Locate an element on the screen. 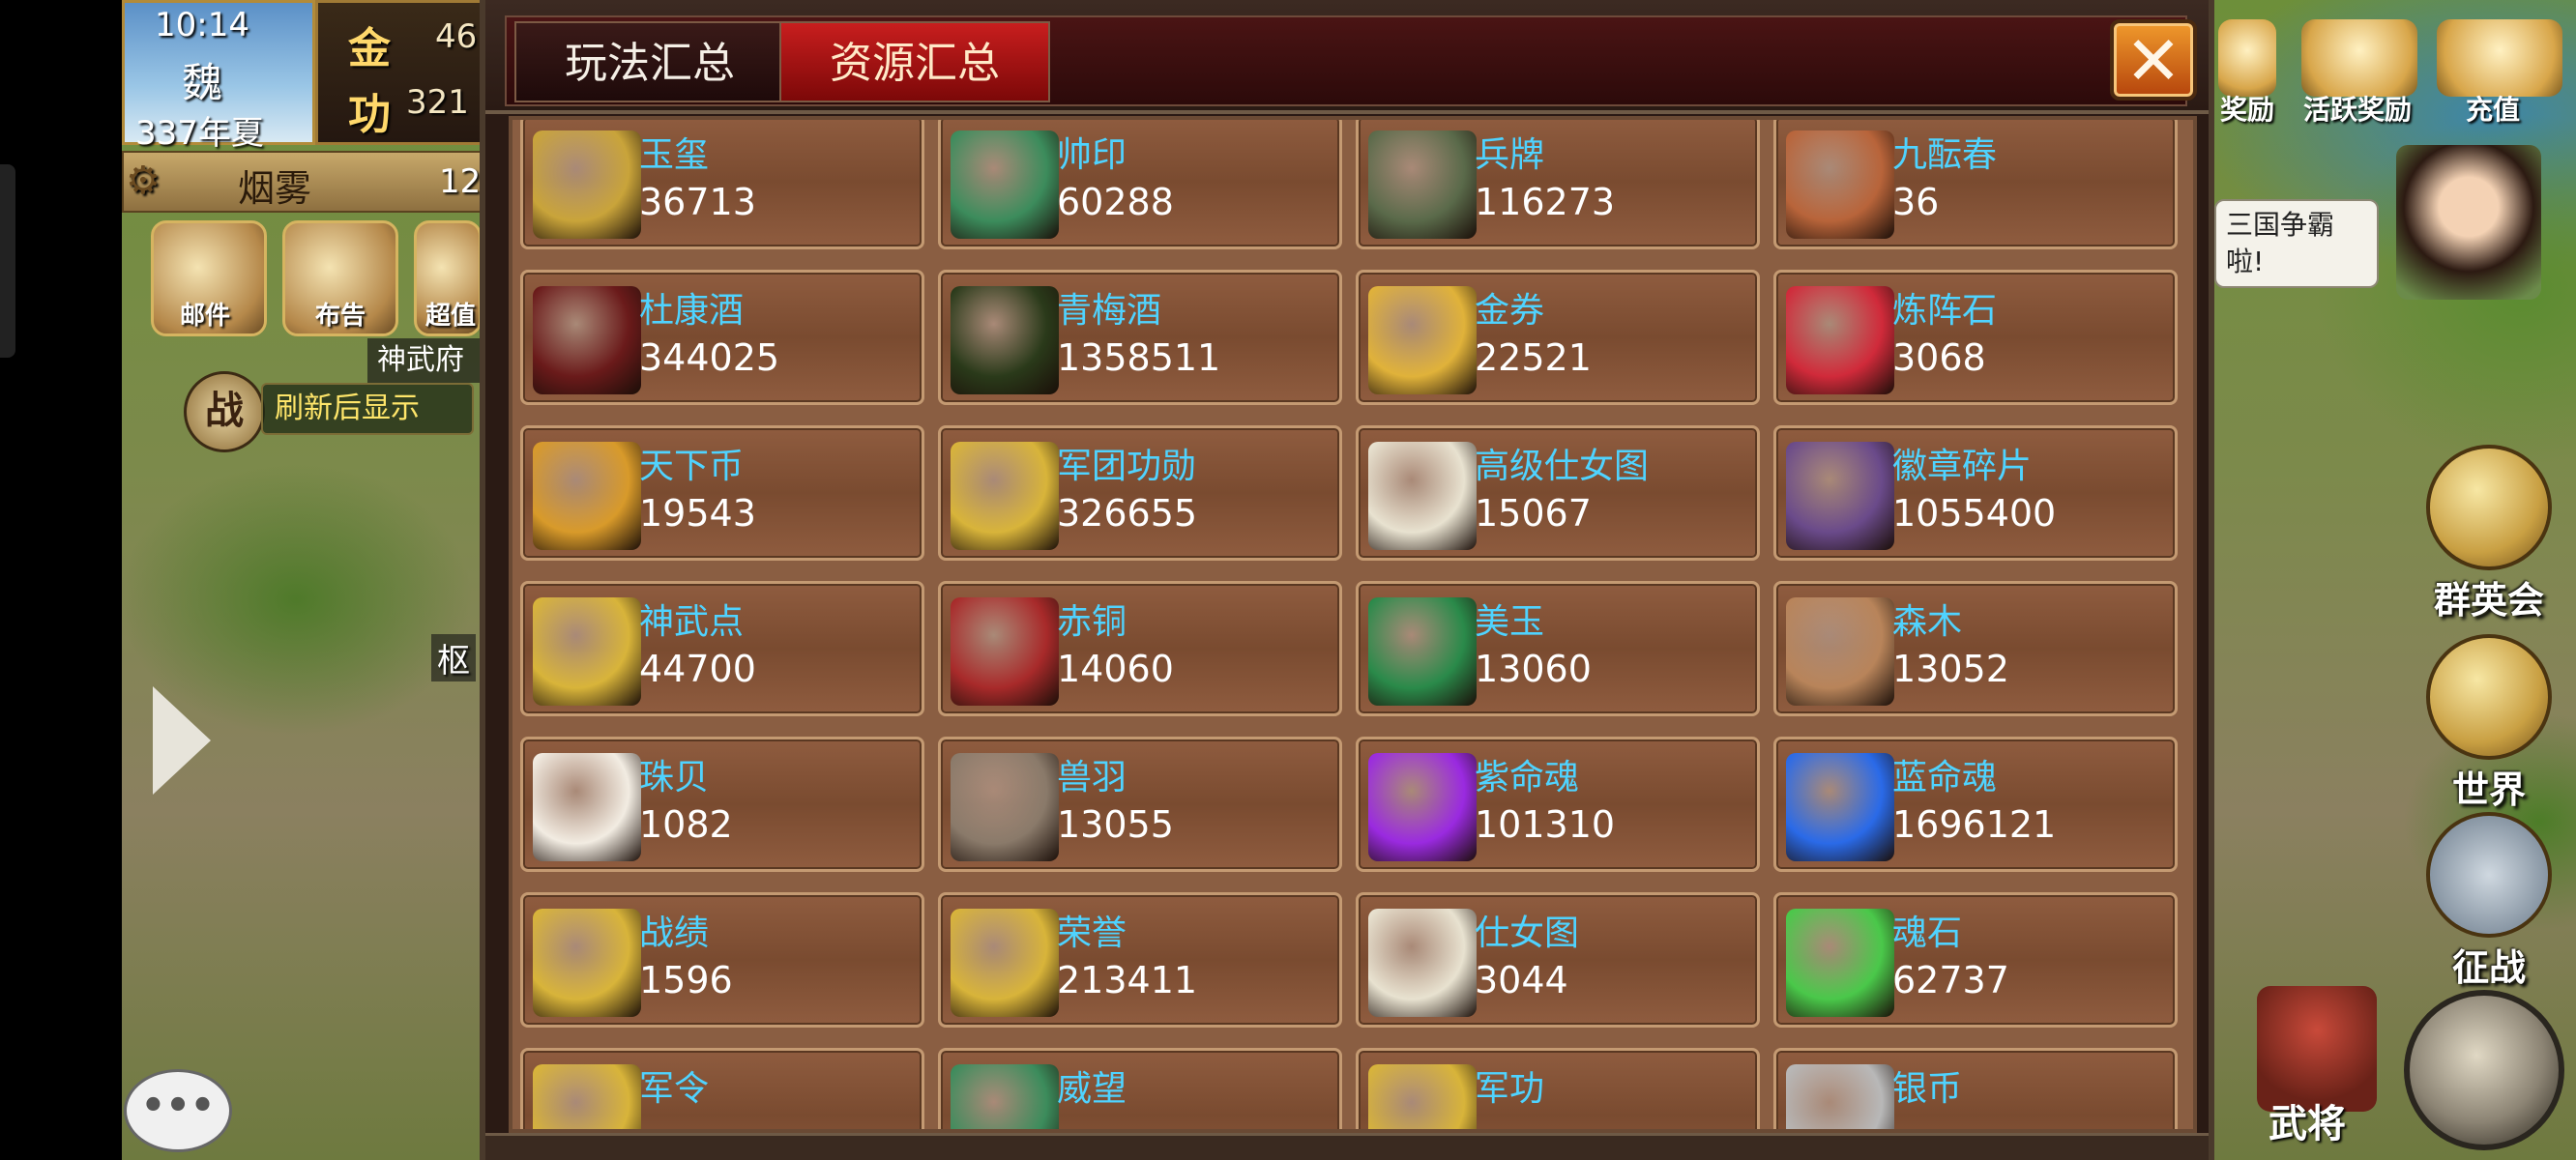  resource-cell: 九酝春 36 is located at coordinates (1975, 185).